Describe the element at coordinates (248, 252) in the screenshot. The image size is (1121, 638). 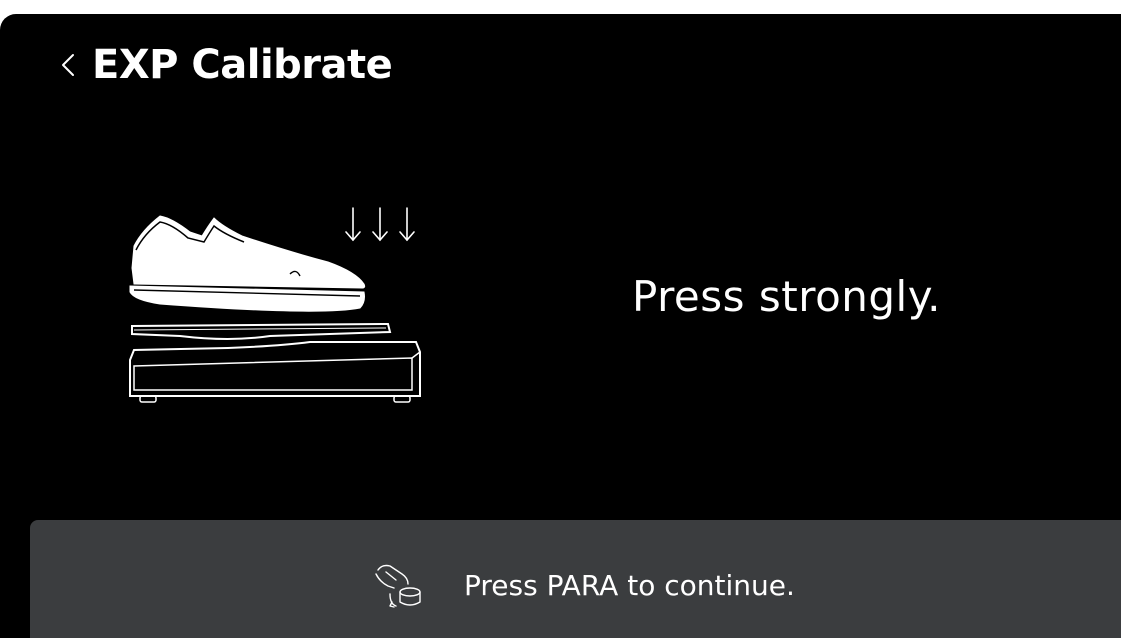
I see `shoe-icon` at that location.